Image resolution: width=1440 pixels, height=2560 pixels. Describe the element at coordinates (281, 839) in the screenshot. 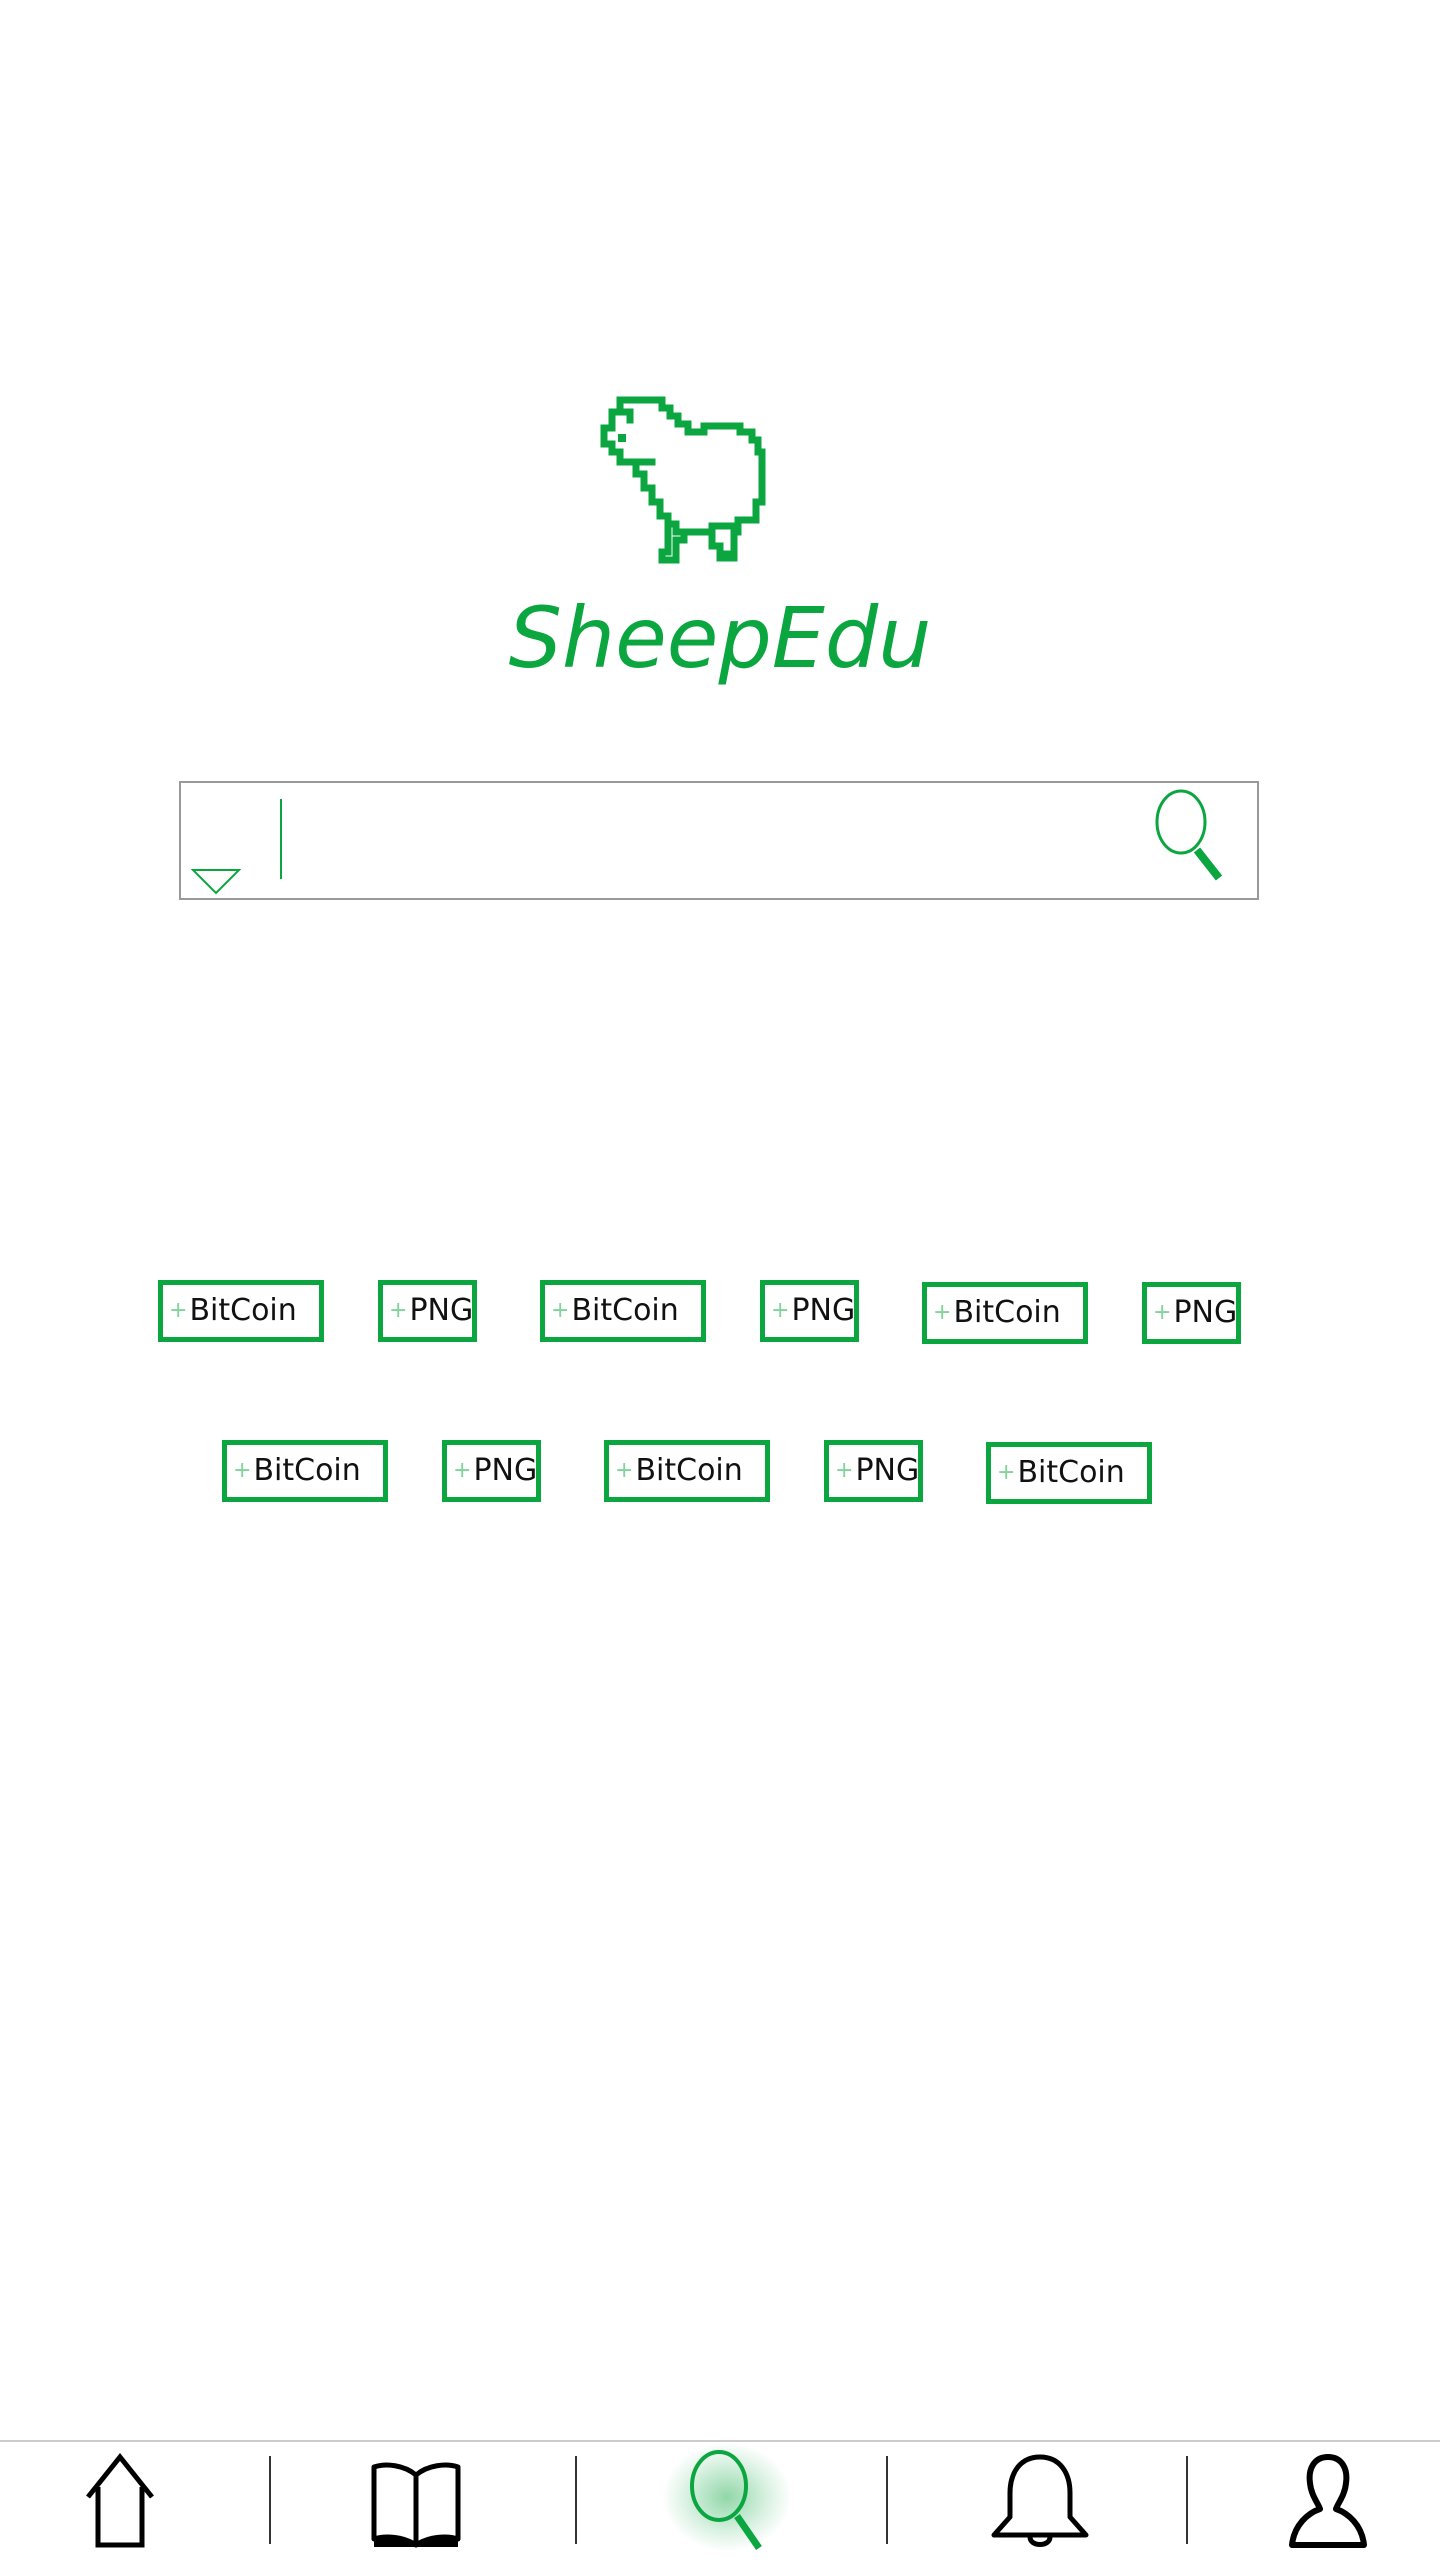

I see `text-cursor` at that location.